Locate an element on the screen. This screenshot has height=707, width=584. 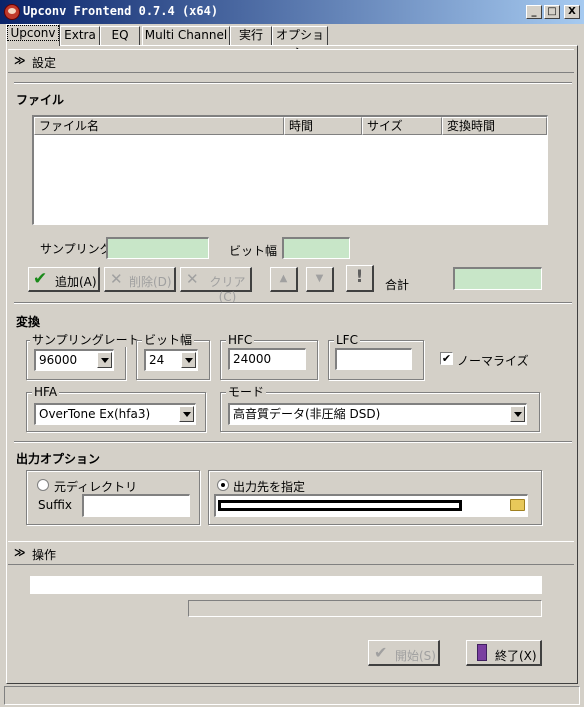
bit-width-field is located at coordinates (316, 248).